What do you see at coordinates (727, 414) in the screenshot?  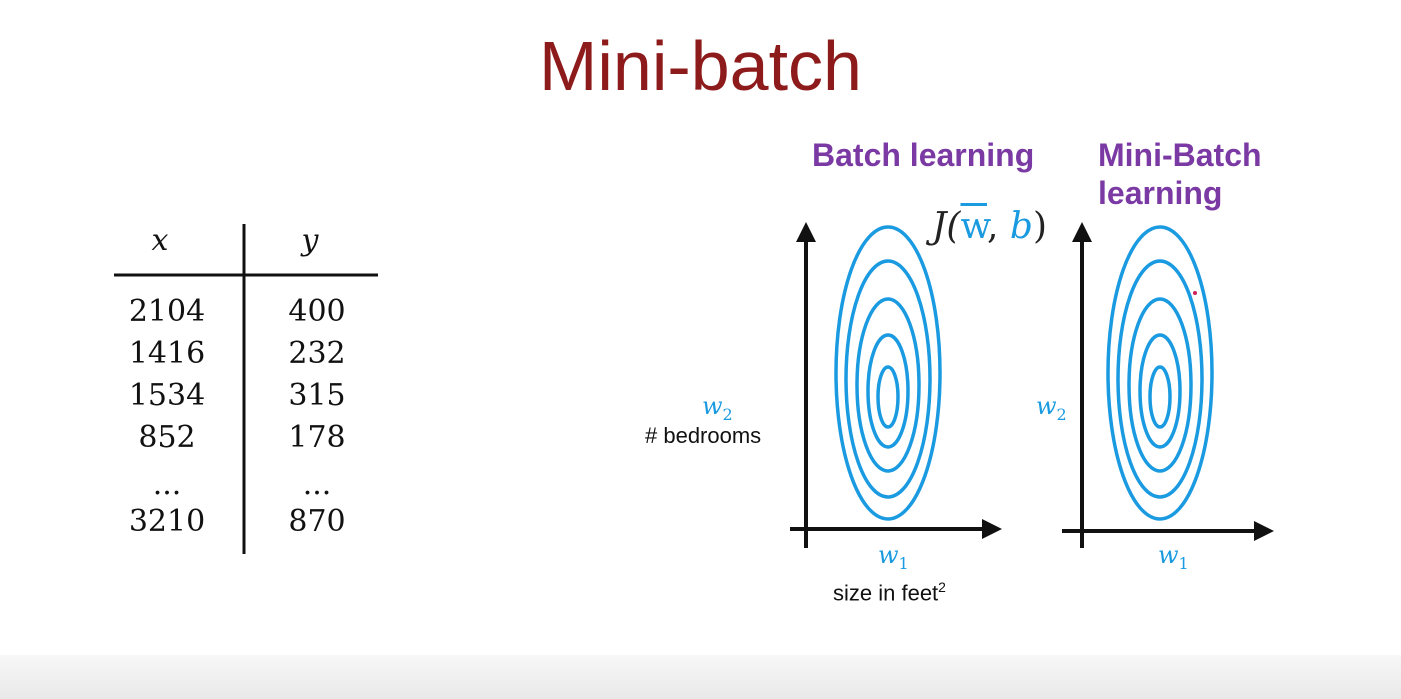 I see `batch-y-var-subscript: 2` at bounding box center [727, 414].